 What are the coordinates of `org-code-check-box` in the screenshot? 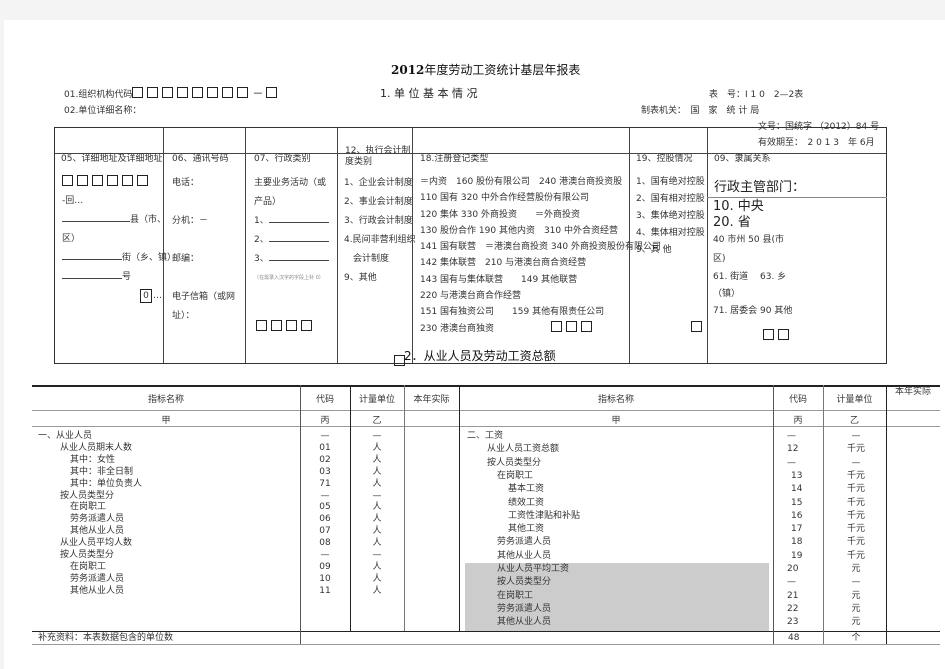 It's located at (272, 92).